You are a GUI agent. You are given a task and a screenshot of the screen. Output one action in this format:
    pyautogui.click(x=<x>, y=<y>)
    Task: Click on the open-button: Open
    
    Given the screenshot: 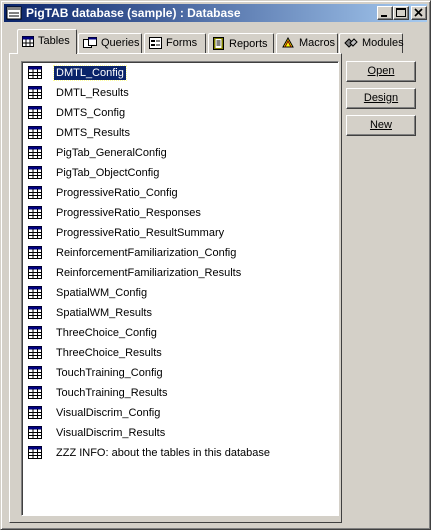 What is the action you would take?
    pyautogui.click(x=381, y=71)
    